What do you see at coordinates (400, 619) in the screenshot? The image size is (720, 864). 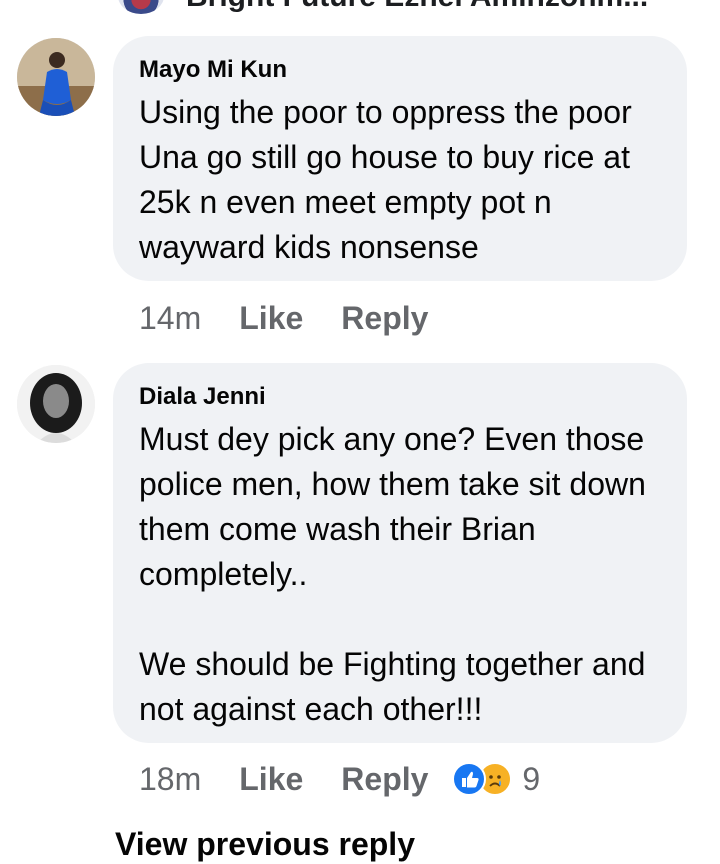 I see `comment-line` at bounding box center [400, 619].